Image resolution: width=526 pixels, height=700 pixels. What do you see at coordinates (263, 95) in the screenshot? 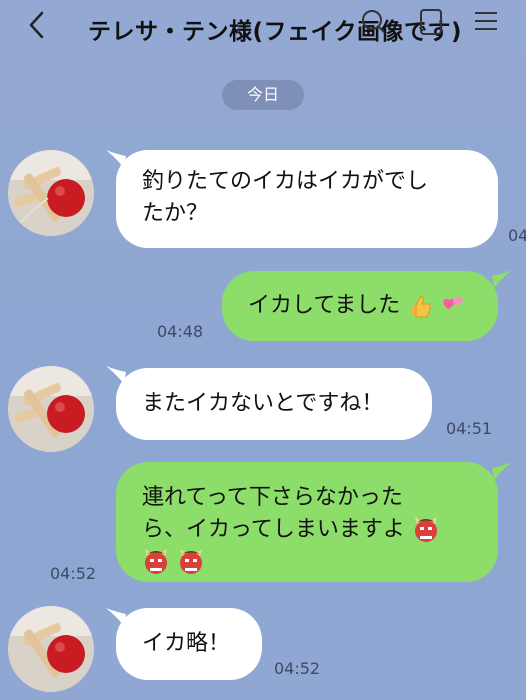
I see `date-separator: 今日` at bounding box center [263, 95].